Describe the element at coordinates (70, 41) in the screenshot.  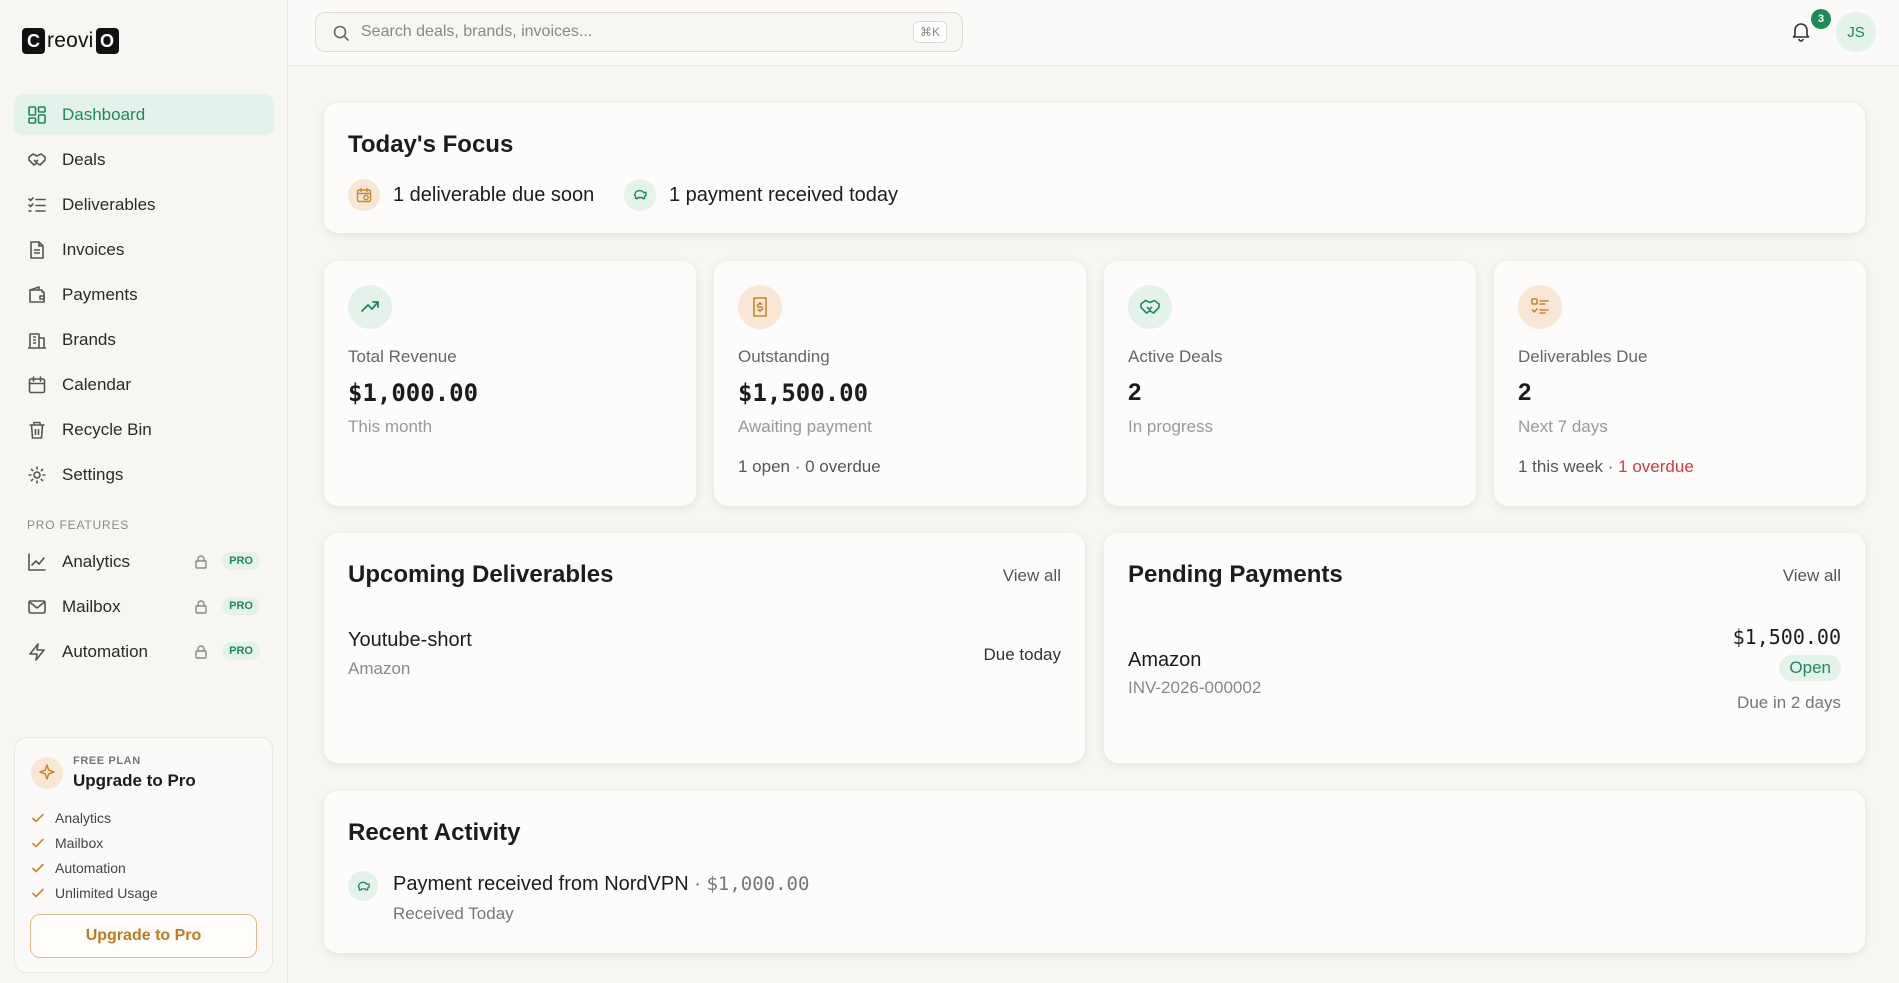
I see `app-logo: C reovi O` at that location.